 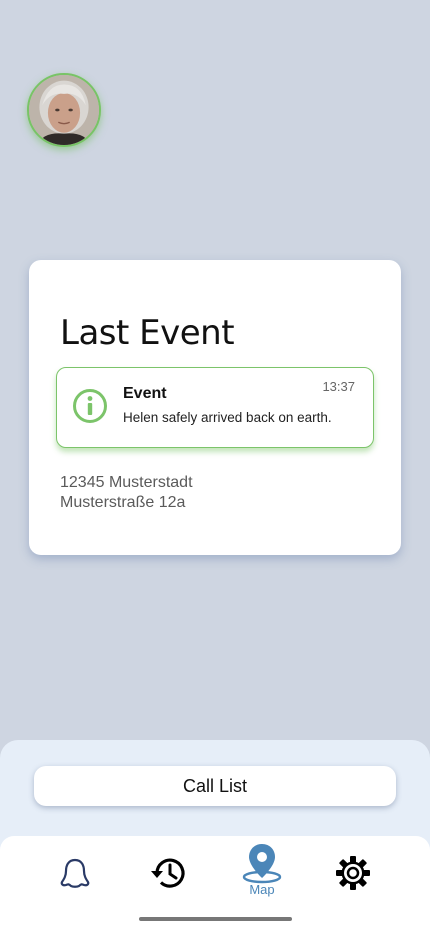 I want to click on nav-item-settings, so click(x=353, y=874).